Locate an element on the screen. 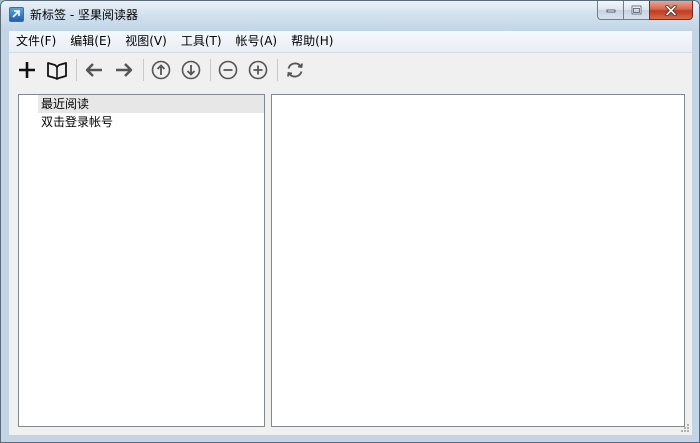  circle-arrow-down-icon is located at coordinates (191, 69).